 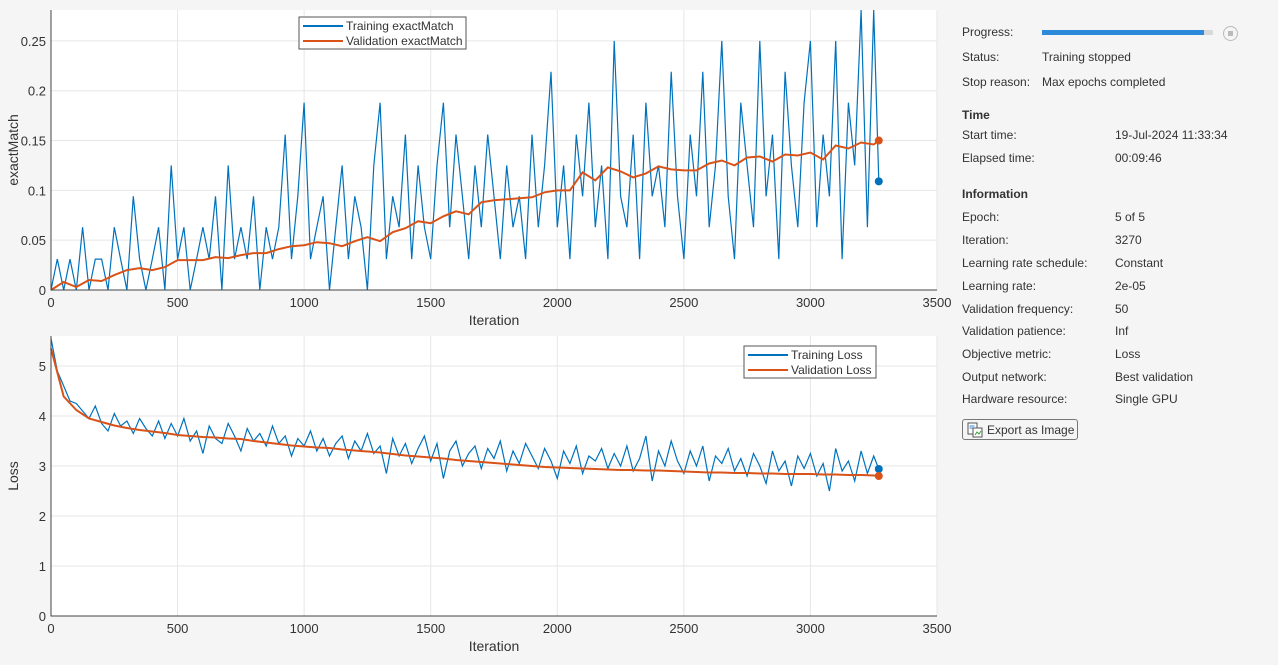 What do you see at coordinates (1018, 309) in the screenshot?
I see `info-label: Validation frequency:` at bounding box center [1018, 309].